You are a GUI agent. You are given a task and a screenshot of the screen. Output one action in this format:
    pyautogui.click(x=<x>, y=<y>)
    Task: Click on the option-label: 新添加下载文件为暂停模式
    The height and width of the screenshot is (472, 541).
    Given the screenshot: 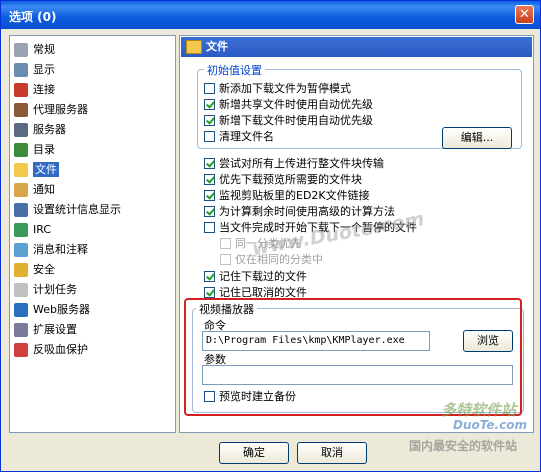 What is the action you would take?
    pyautogui.click(x=285, y=88)
    